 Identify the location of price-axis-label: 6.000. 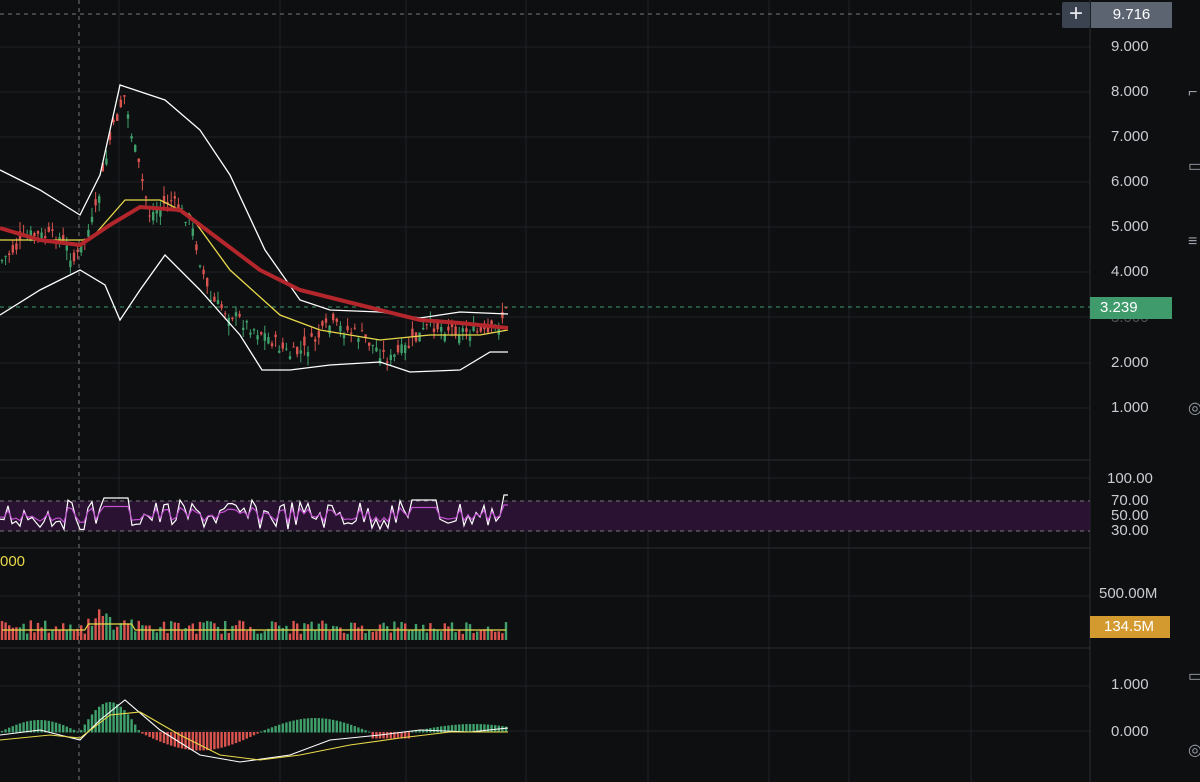
(1130, 181).